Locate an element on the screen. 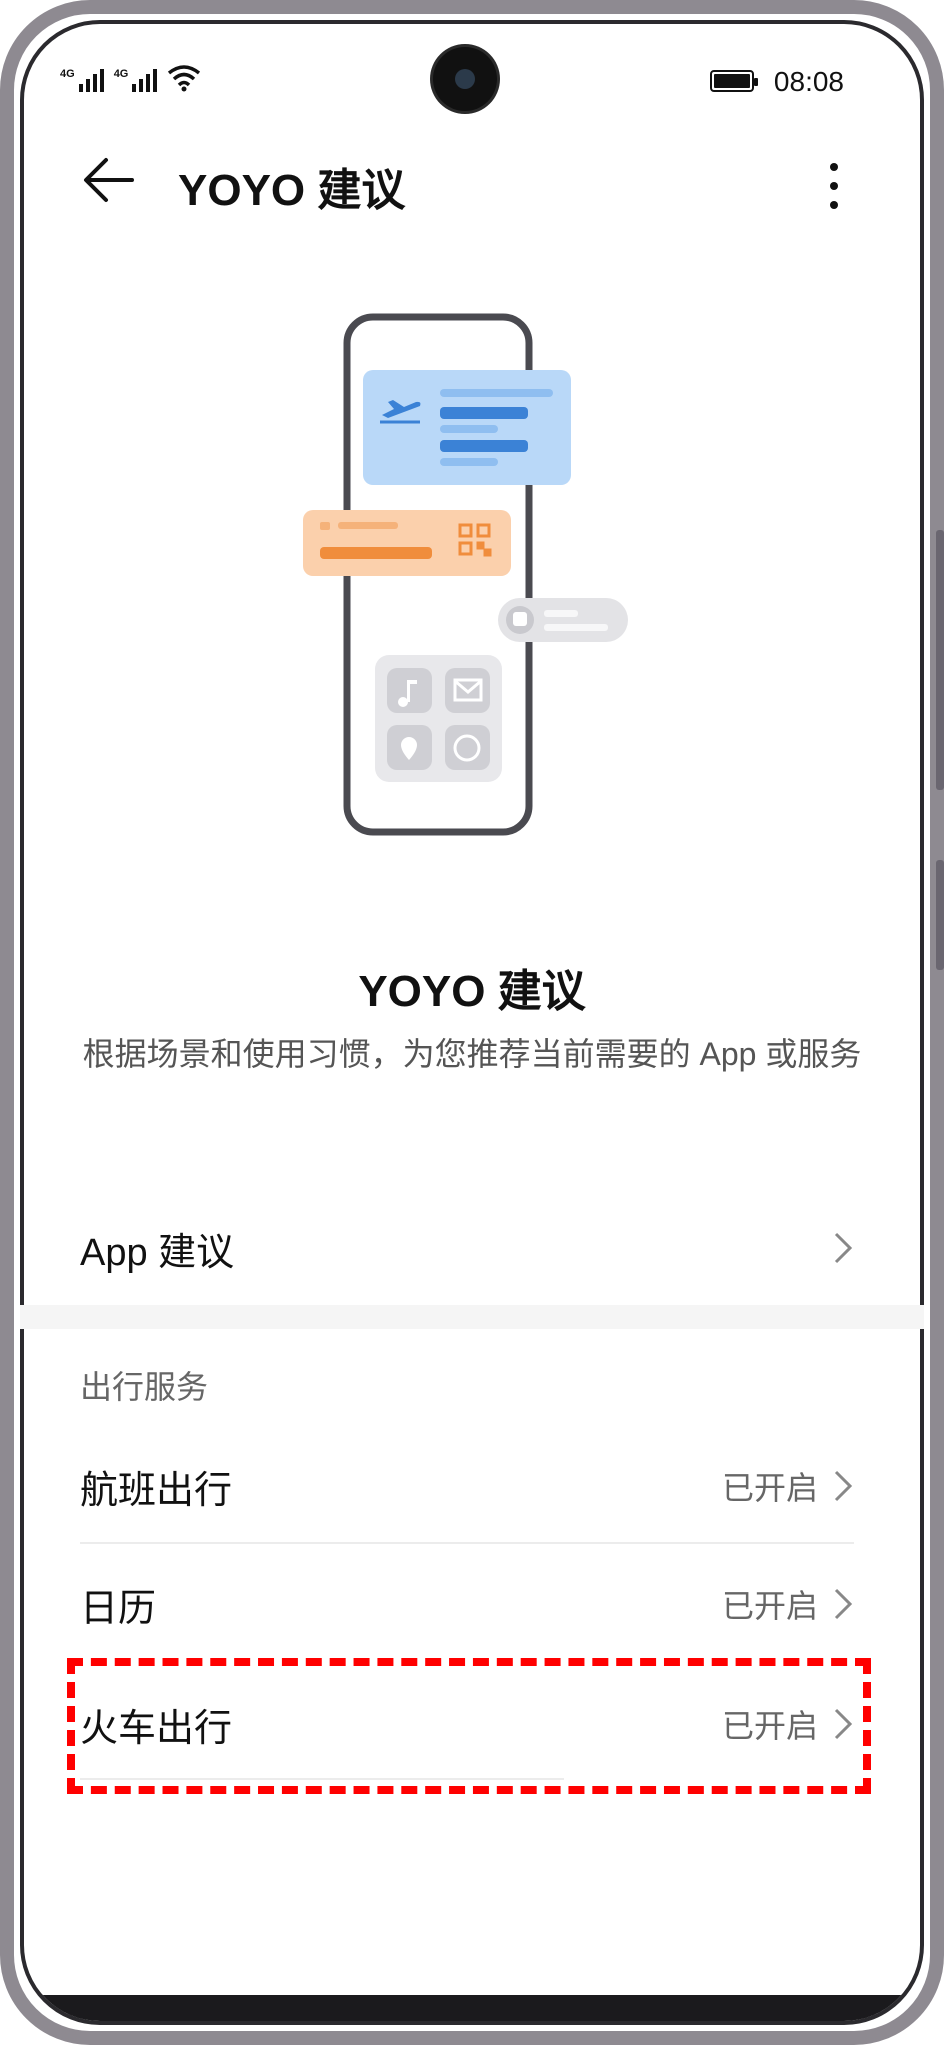  app-suggestion-row: App 建议 is located at coordinates (467, 1248).